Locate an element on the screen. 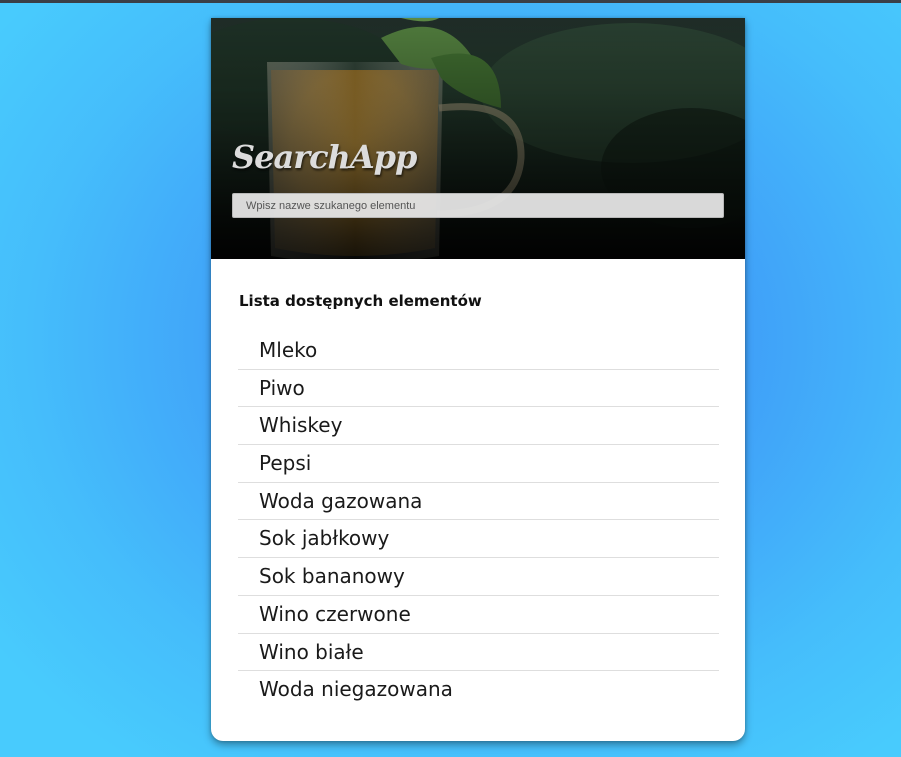  list-item: Sok bananowy is located at coordinates (478, 577).